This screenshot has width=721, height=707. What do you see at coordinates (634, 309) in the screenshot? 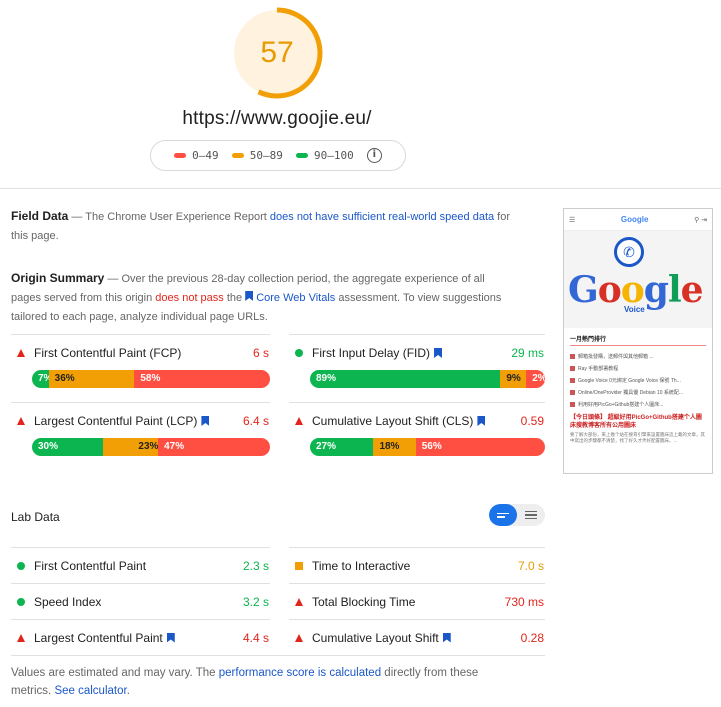
I see `hero-sub: Voice` at bounding box center [634, 309].